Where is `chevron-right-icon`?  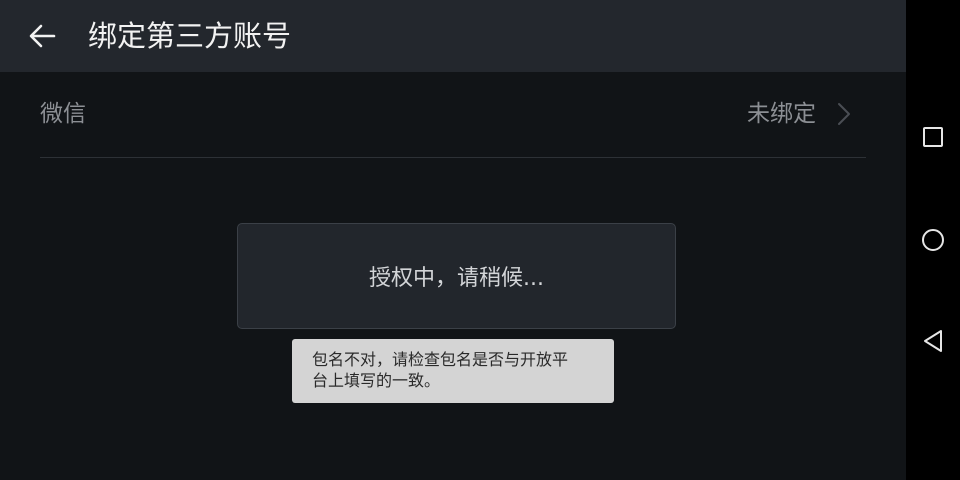 chevron-right-icon is located at coordinates (844, 114).